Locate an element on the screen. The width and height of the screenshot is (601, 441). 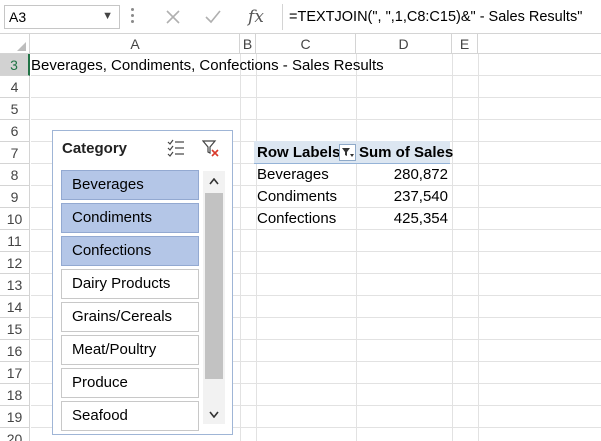
scroll-up-icon is located at coordinates (214, 181).